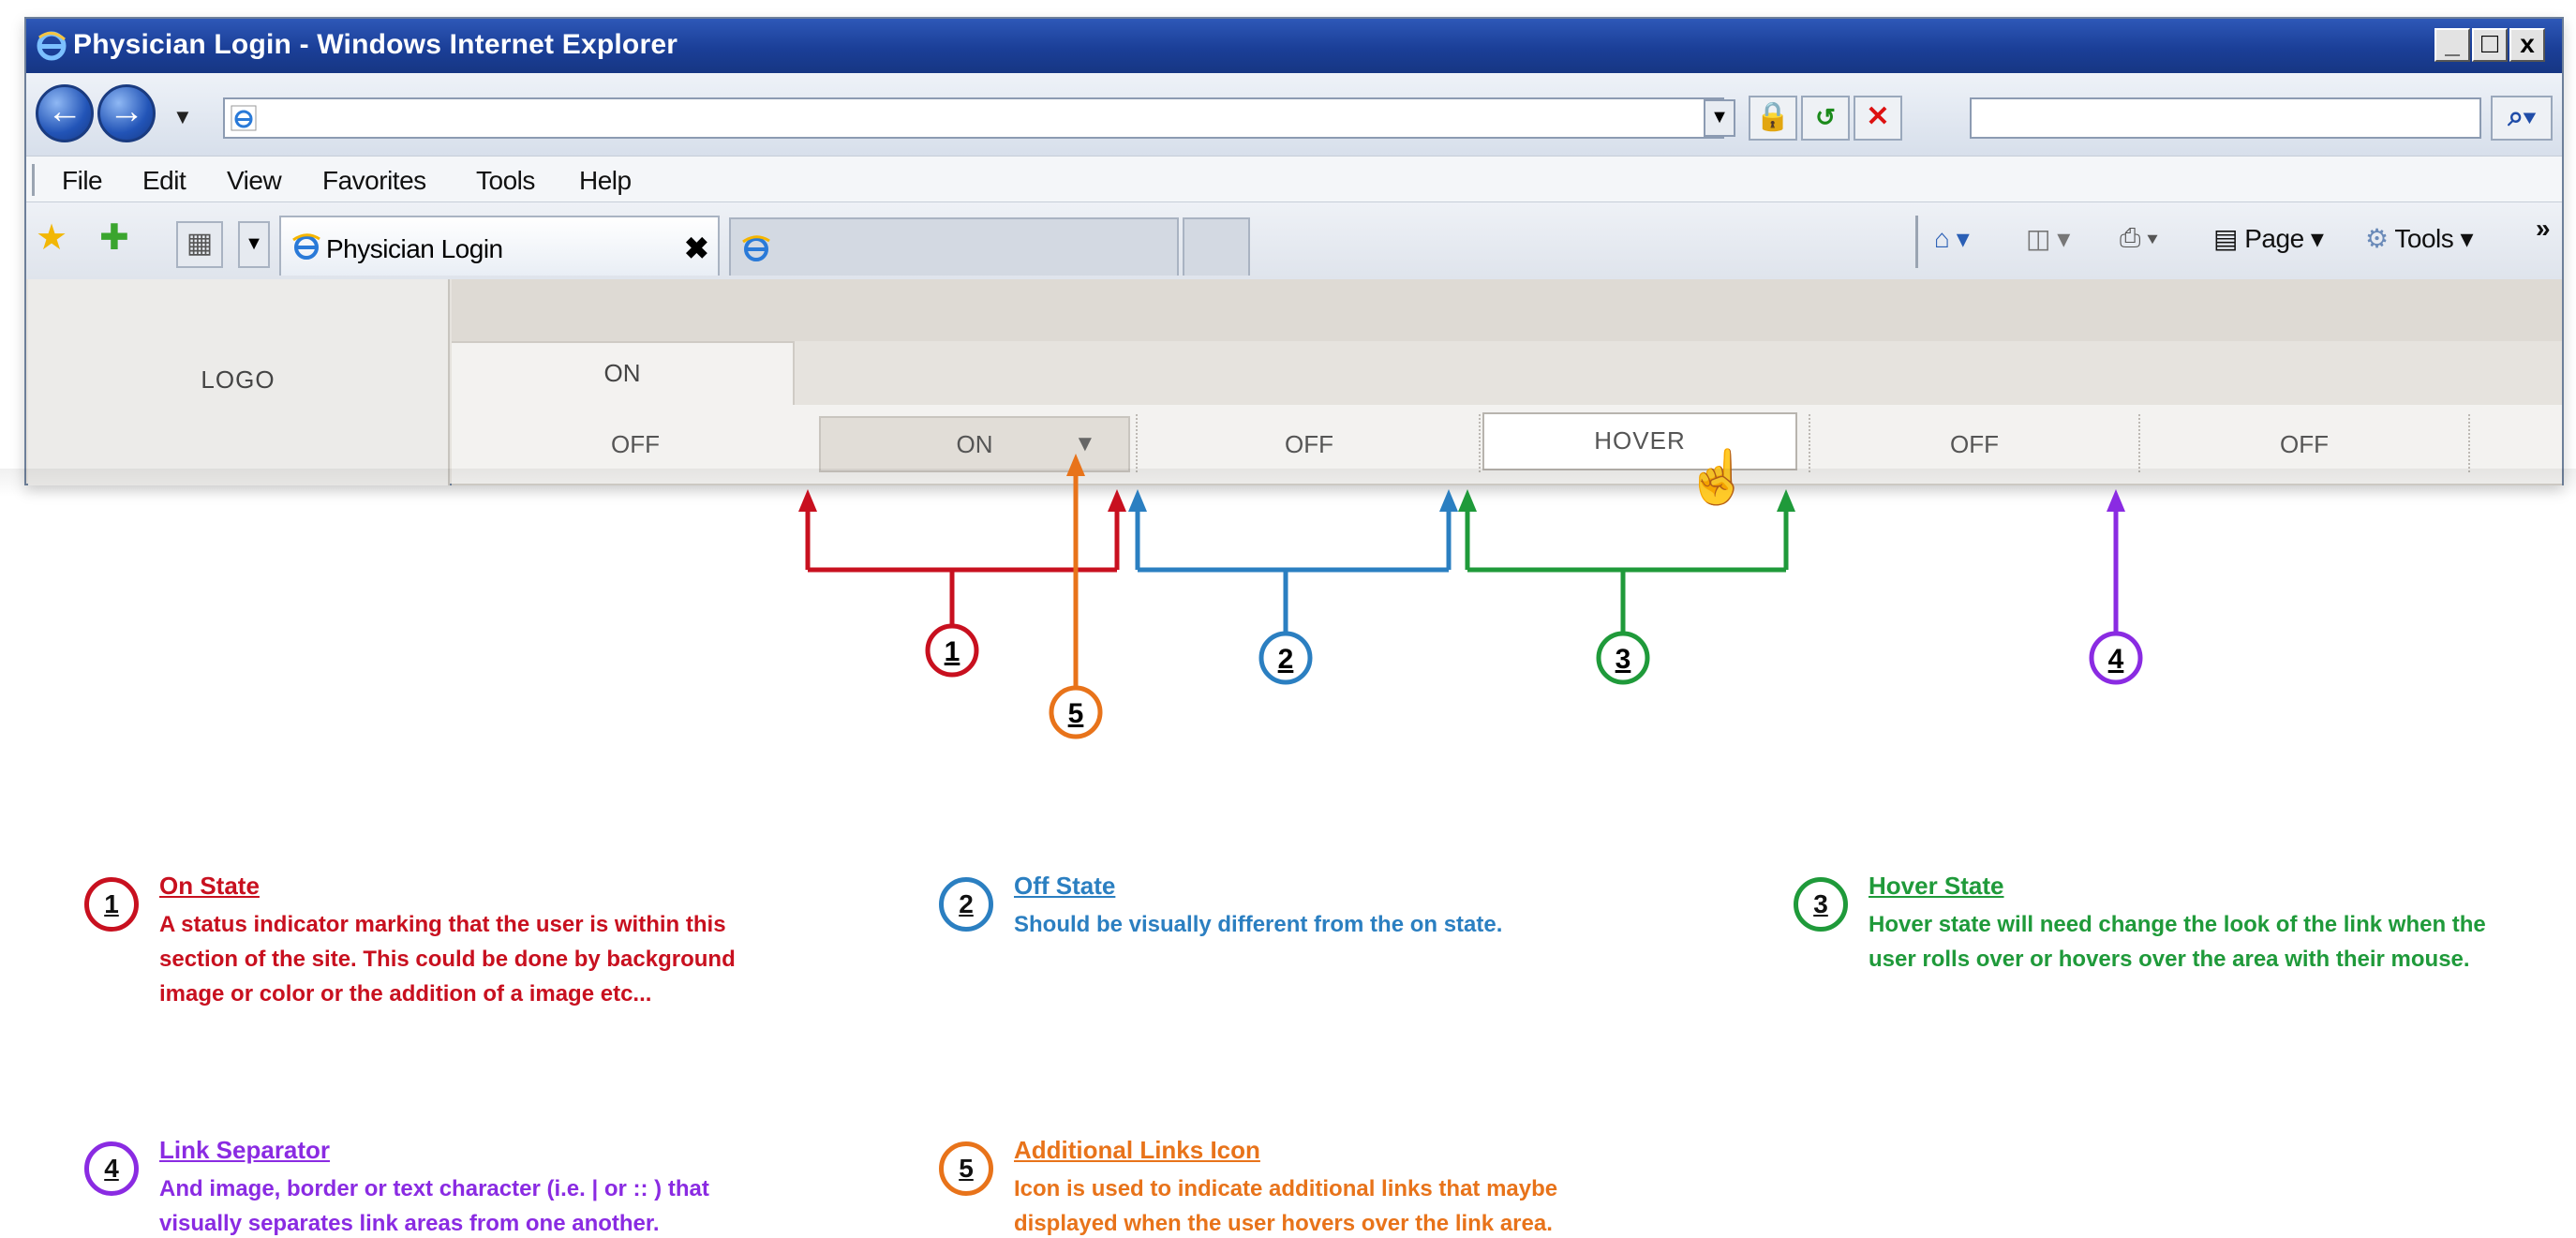  Describe the element at coordinates (1786, 500) in the screenshot. I see `callout-3-arrow-right` at that location.